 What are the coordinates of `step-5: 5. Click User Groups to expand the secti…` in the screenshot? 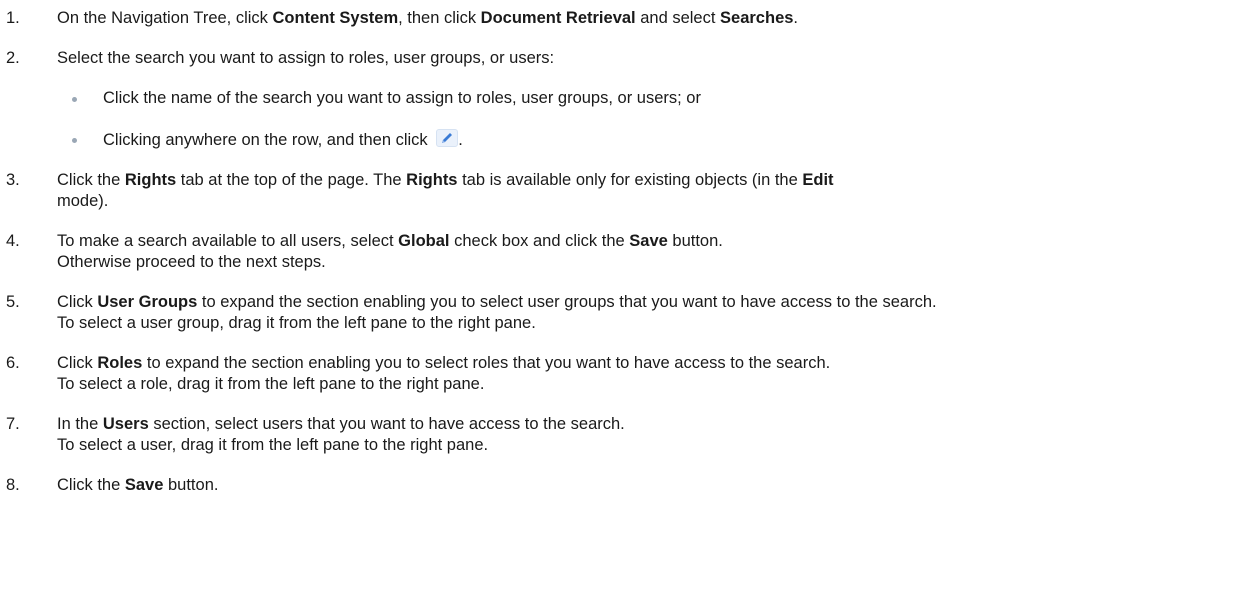 It's located at (628, 313).